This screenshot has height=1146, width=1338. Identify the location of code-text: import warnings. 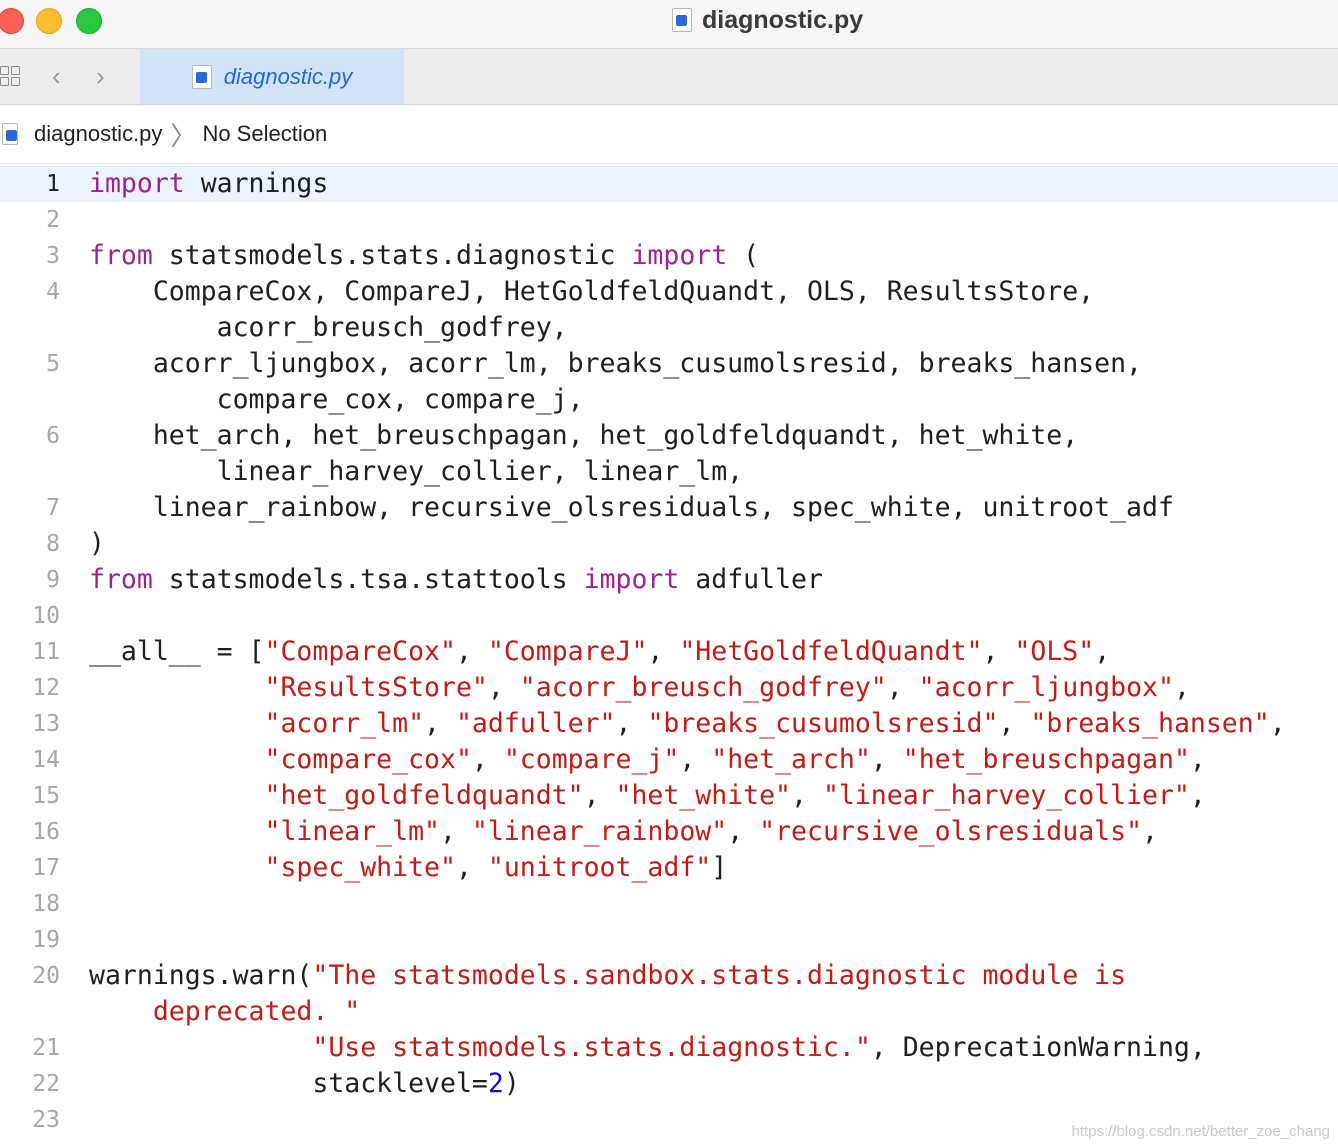
(208, 184).